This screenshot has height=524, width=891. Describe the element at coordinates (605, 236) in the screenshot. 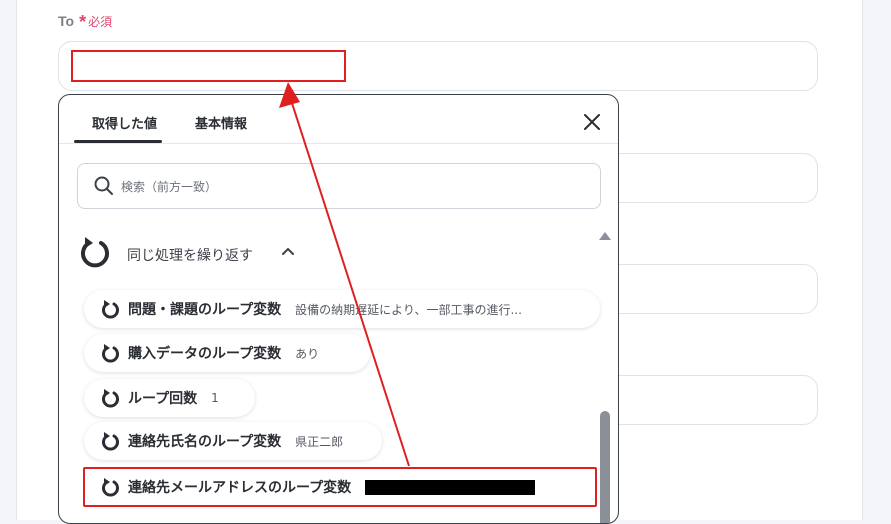

I see `scroll-up-arrow-icon` at that location.